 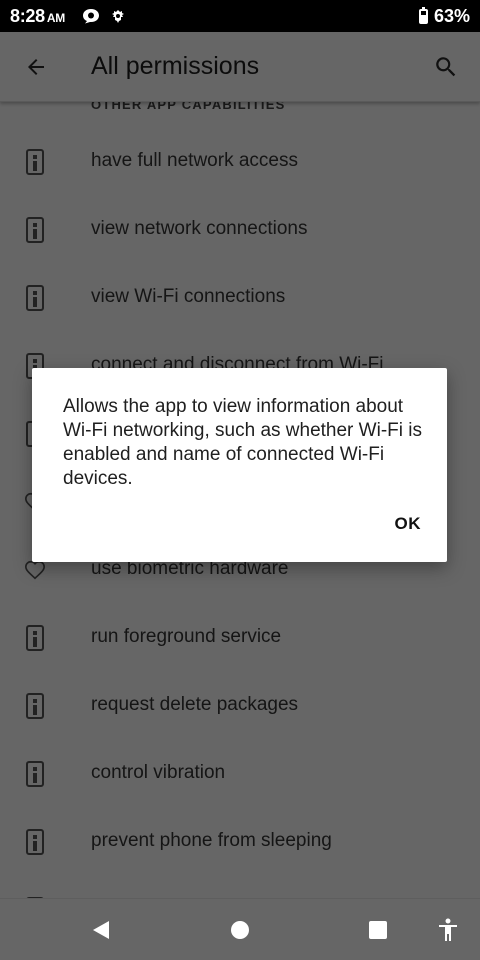 I want to click on accessibility-button, so click(x=448, y=930).